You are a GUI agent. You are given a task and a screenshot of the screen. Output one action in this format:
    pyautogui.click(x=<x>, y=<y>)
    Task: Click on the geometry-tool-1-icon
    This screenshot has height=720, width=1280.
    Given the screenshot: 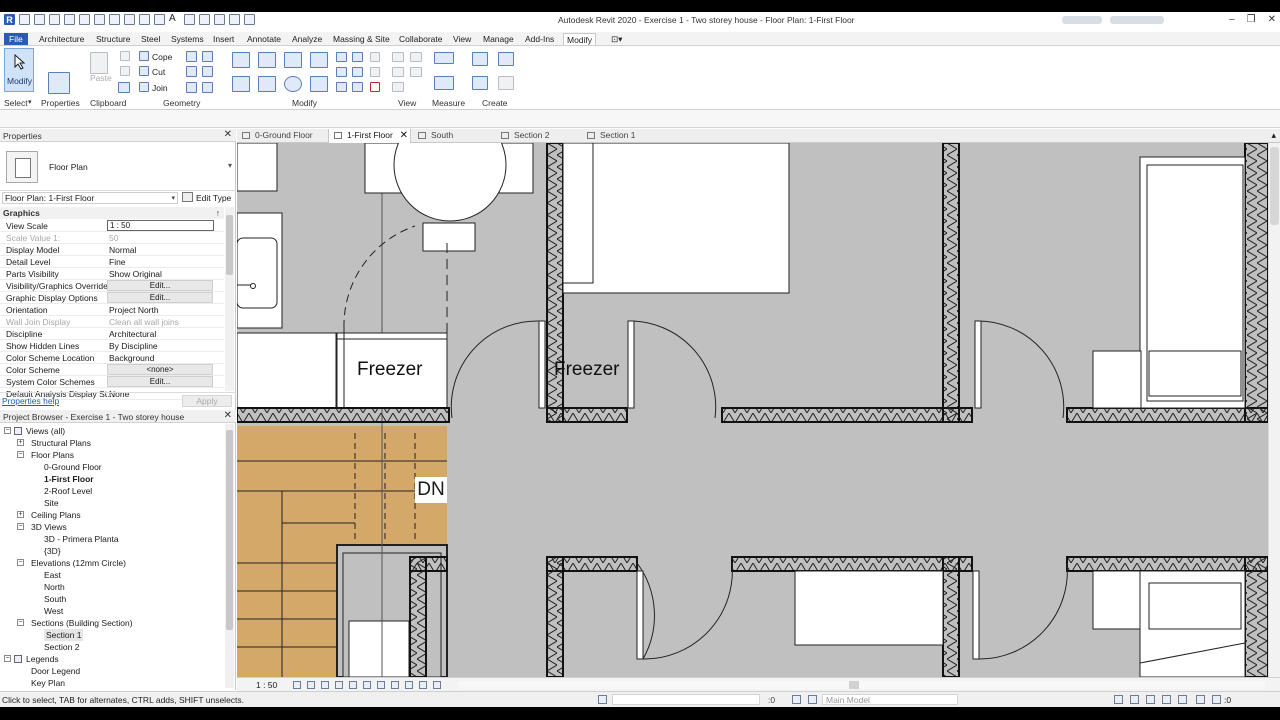 What is the action you would take?
    pyautogui.click(x=191, y=56)
    